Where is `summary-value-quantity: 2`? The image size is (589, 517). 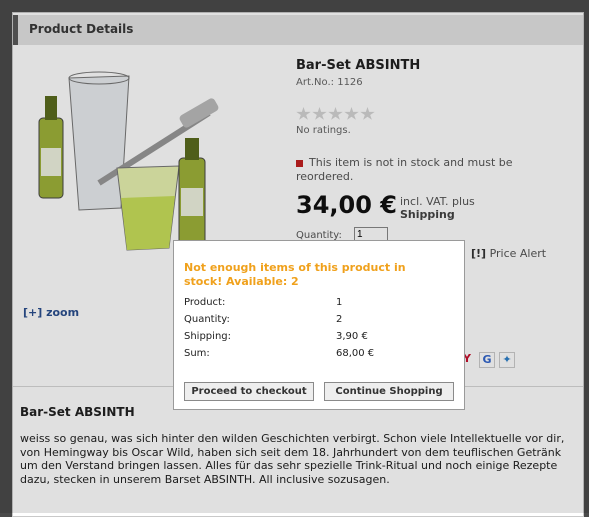 summary-value-quantity: 2 is located at coordinates (339, 319).